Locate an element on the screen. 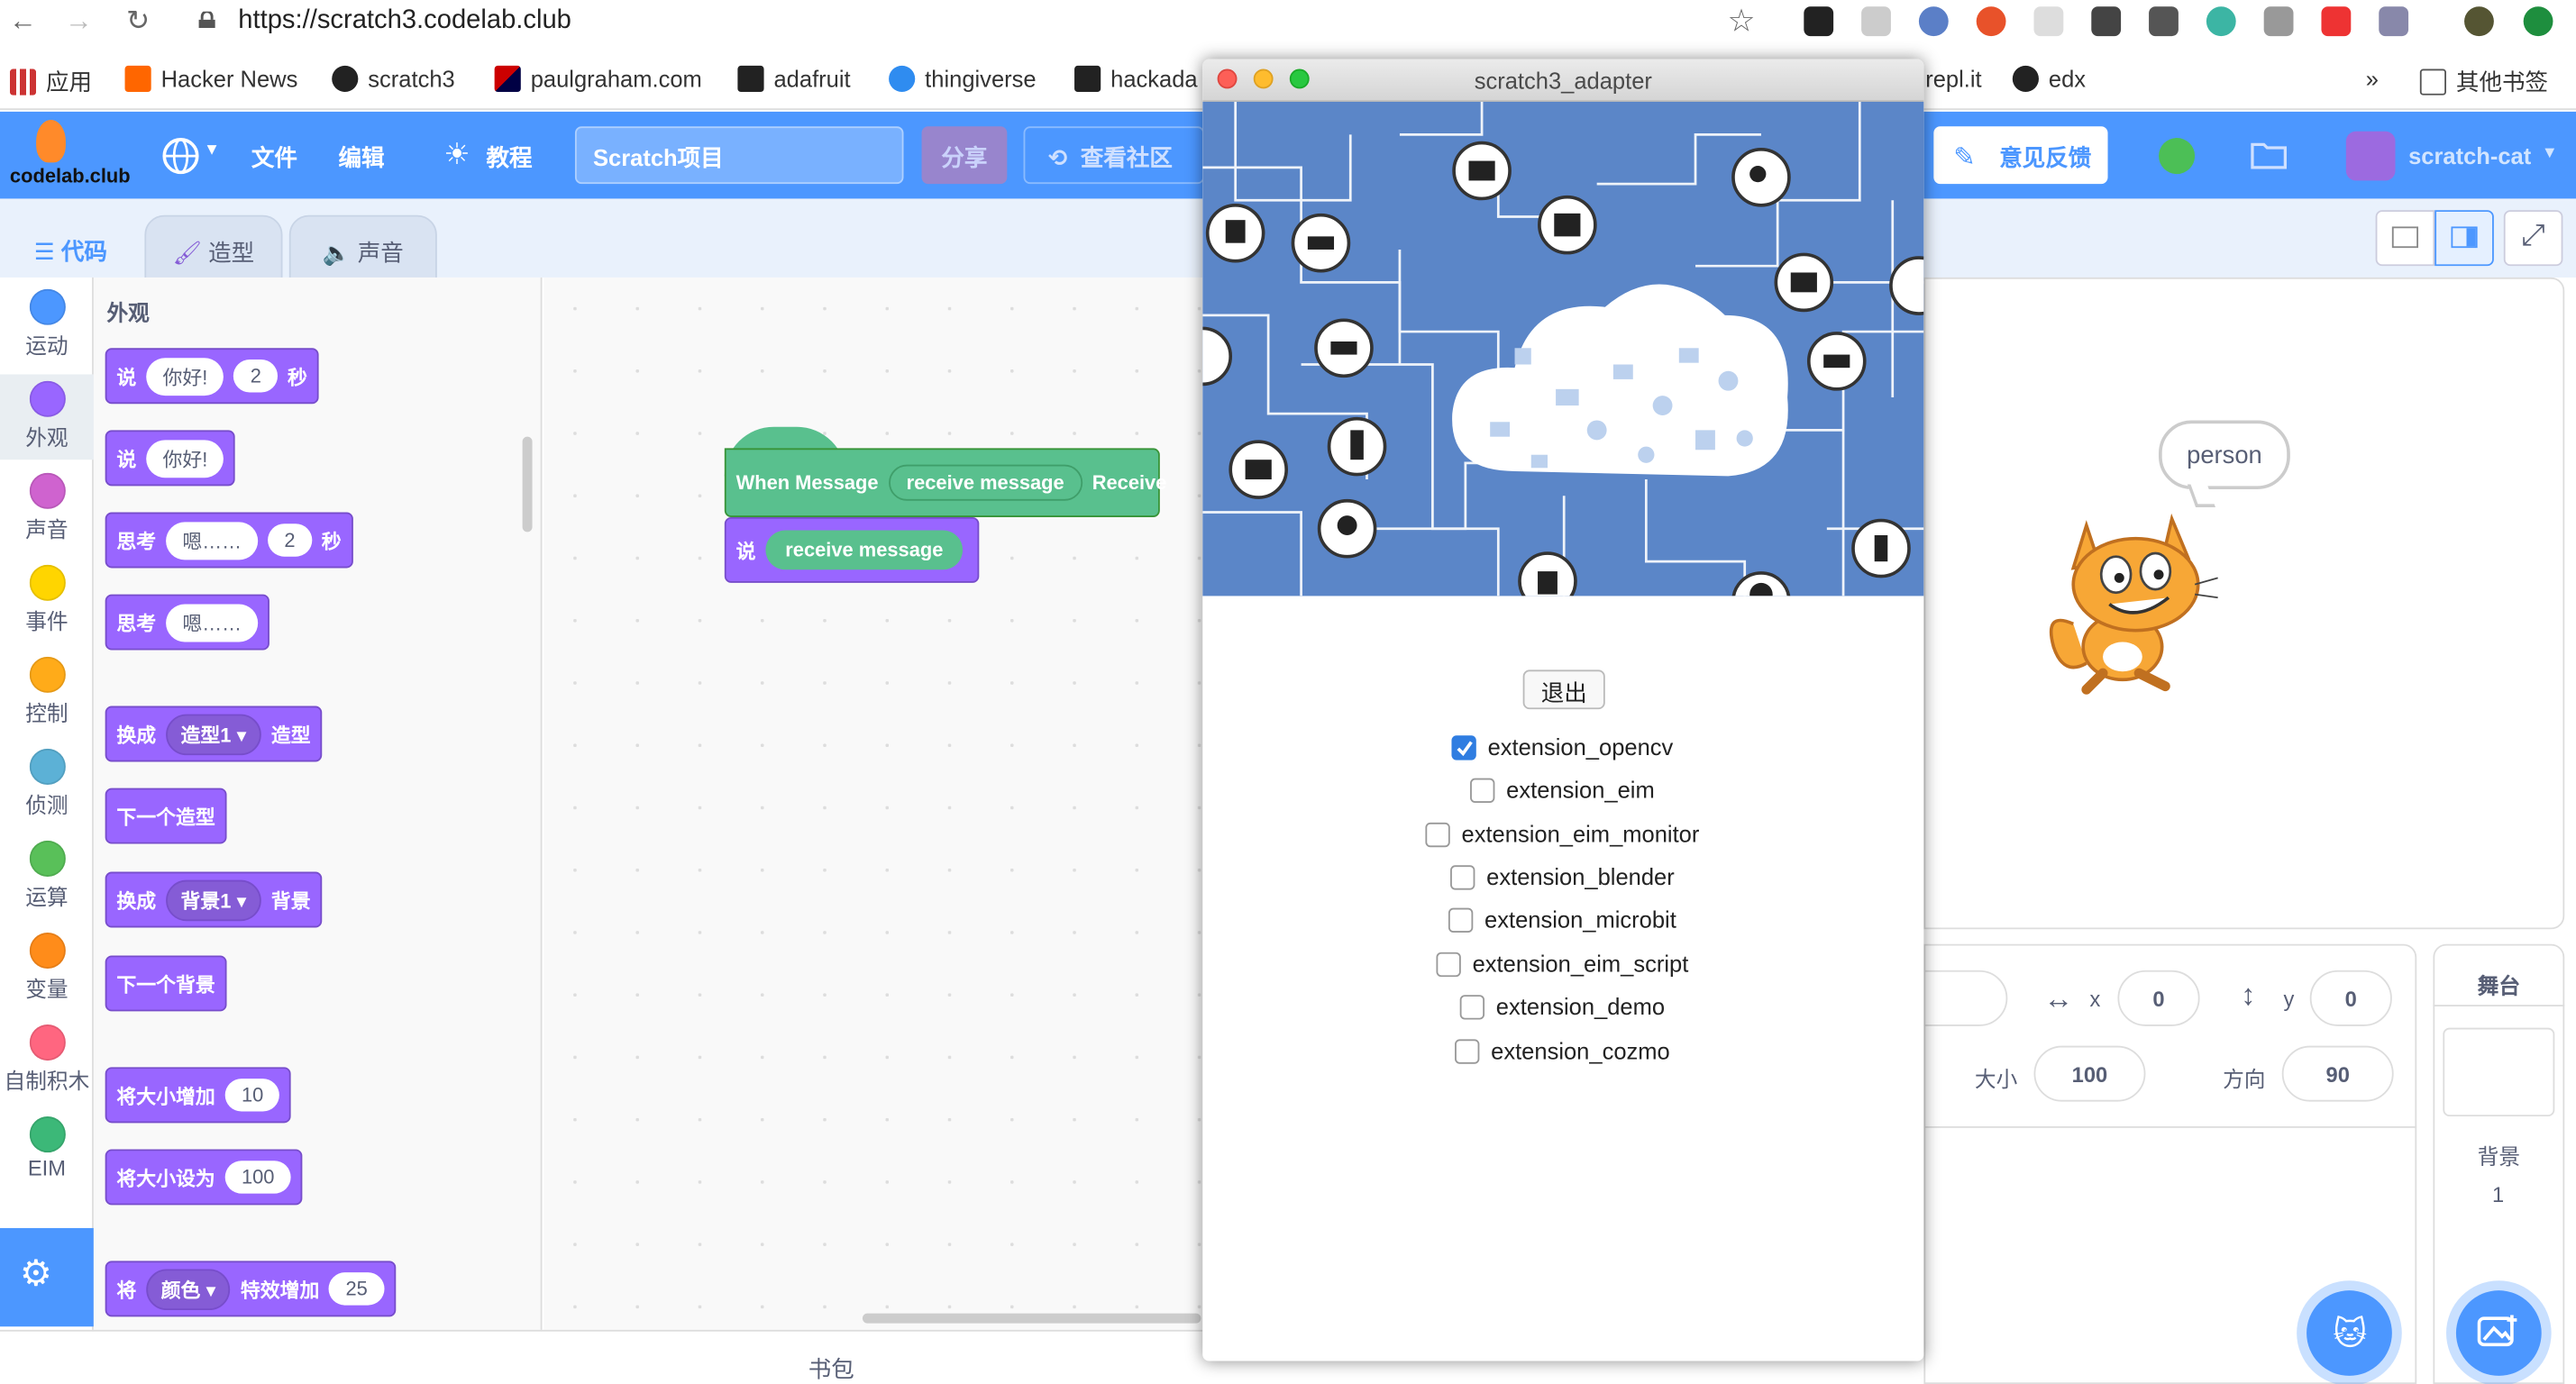 The height and width of the screenshot is (1384, 2576). extension-option: extension_eim is located at coordinates (1562, 790).